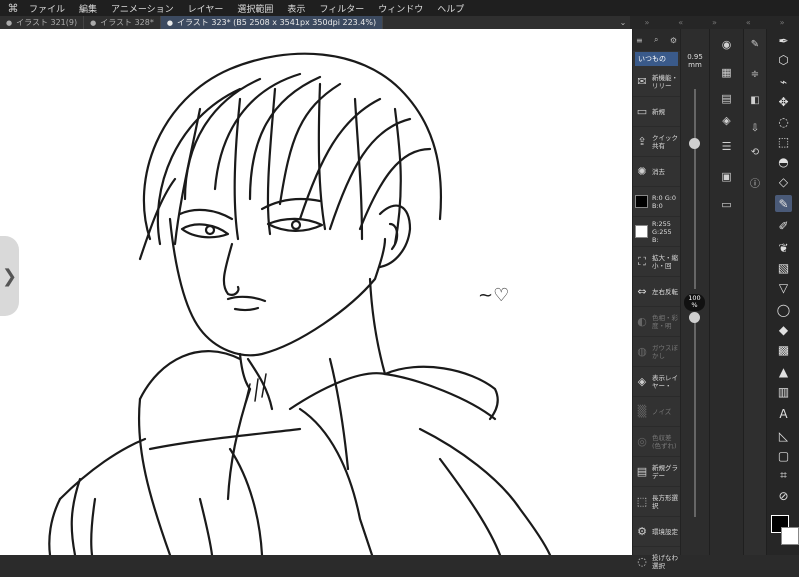 The image size is (799, 577). I want to click on timeline-icon: ▭, so click(726, 204).